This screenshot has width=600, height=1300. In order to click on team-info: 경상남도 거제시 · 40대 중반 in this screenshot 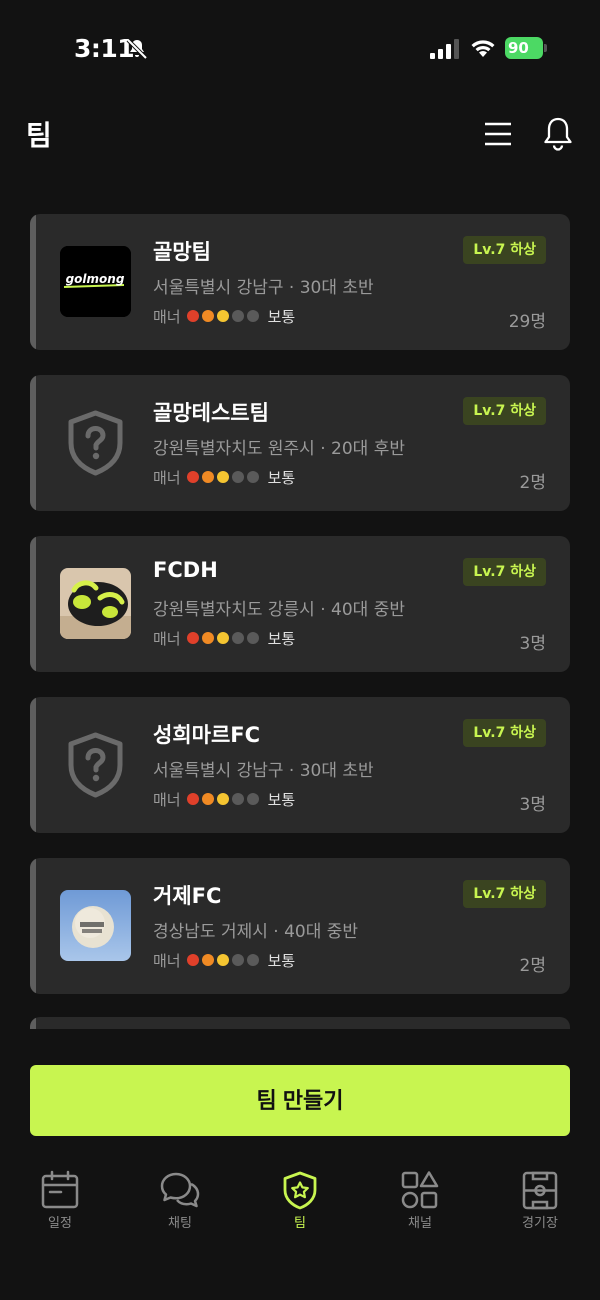, I will do `click(256, 932)`.